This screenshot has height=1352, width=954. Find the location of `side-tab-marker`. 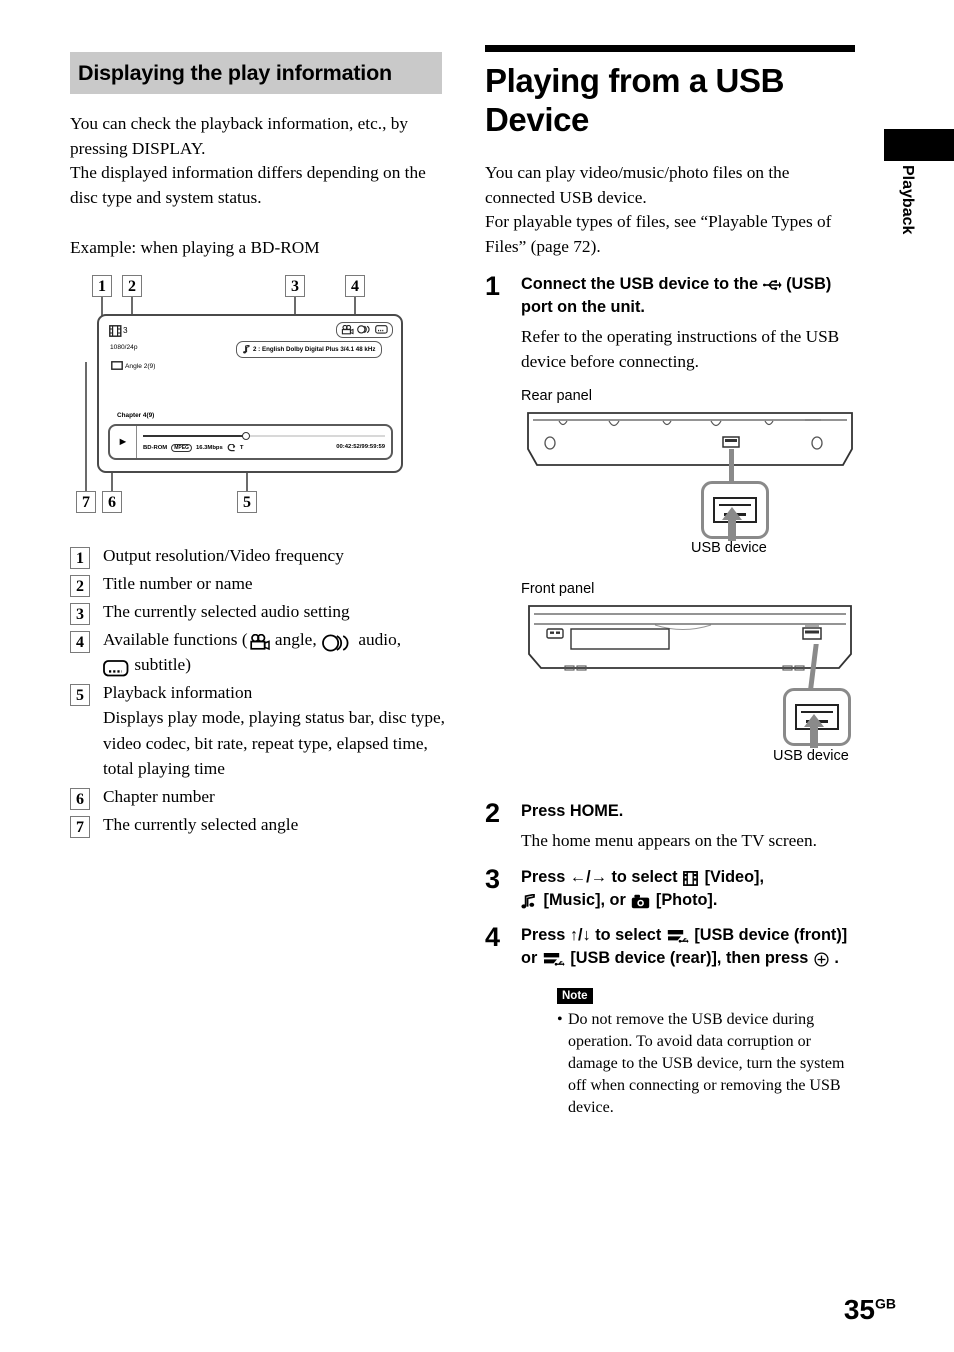

side-tab-marker is located at coordinates (919, 145).